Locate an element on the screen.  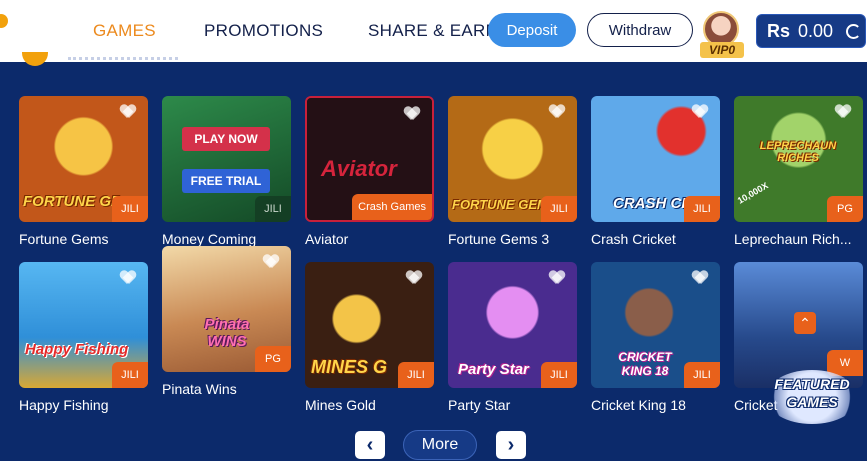
balance-display: Rs 0.00 is located at coordinates (811, 31).